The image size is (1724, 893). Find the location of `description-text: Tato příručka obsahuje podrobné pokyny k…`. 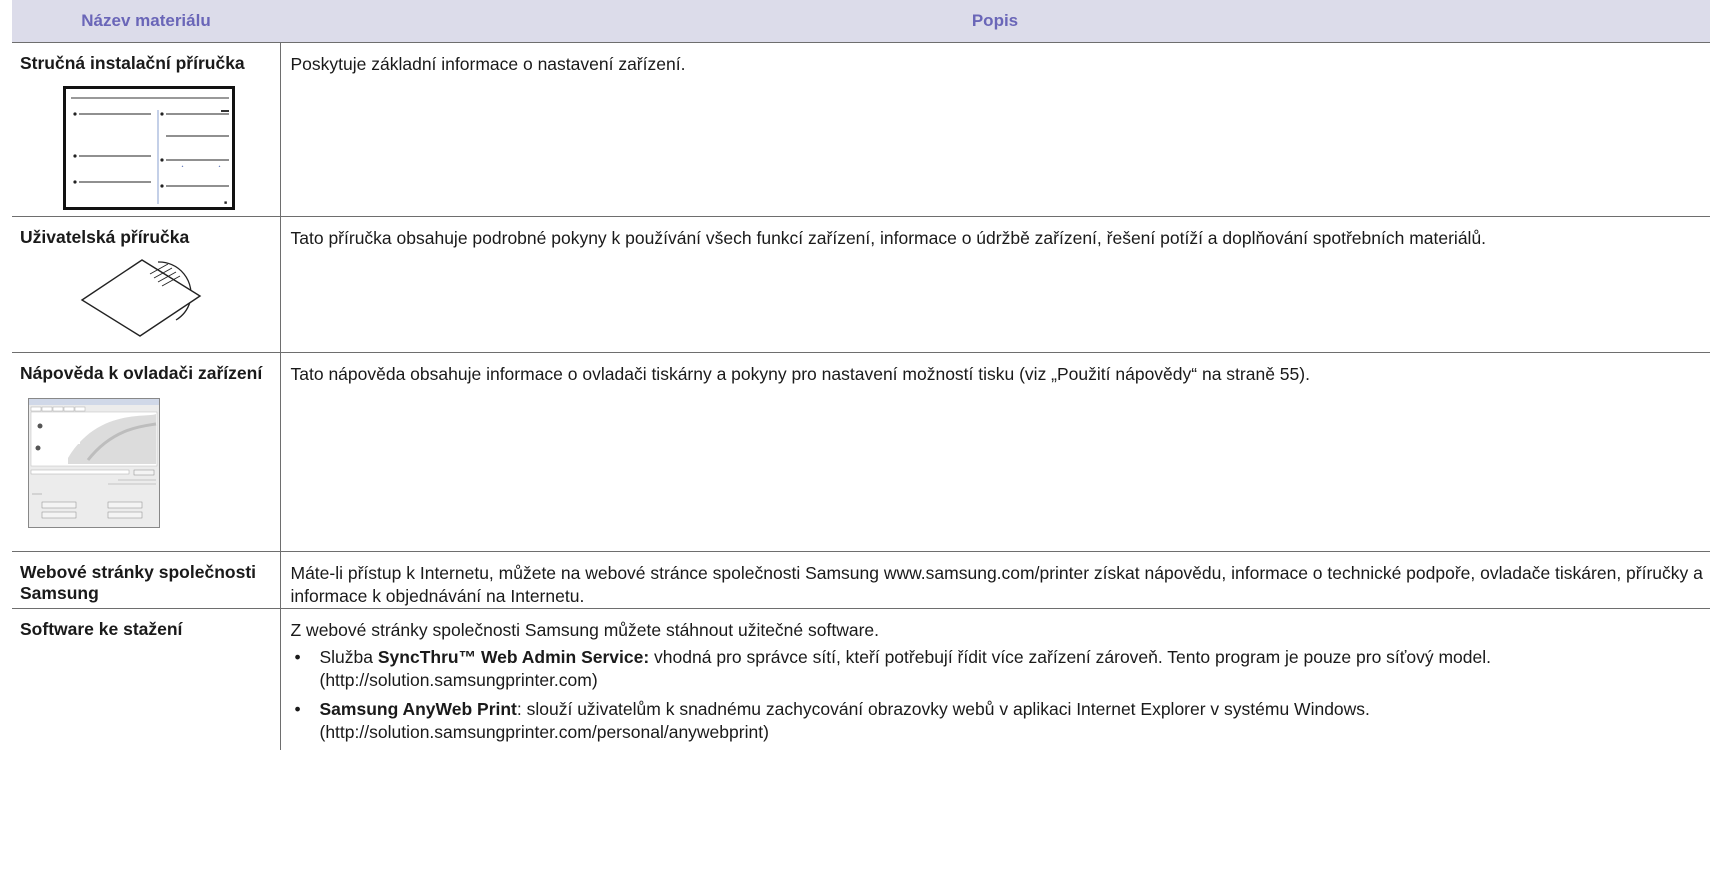

description-text: Tato příručka obsahuje podrobné pokyny k… is located at coordinates (888, 238).